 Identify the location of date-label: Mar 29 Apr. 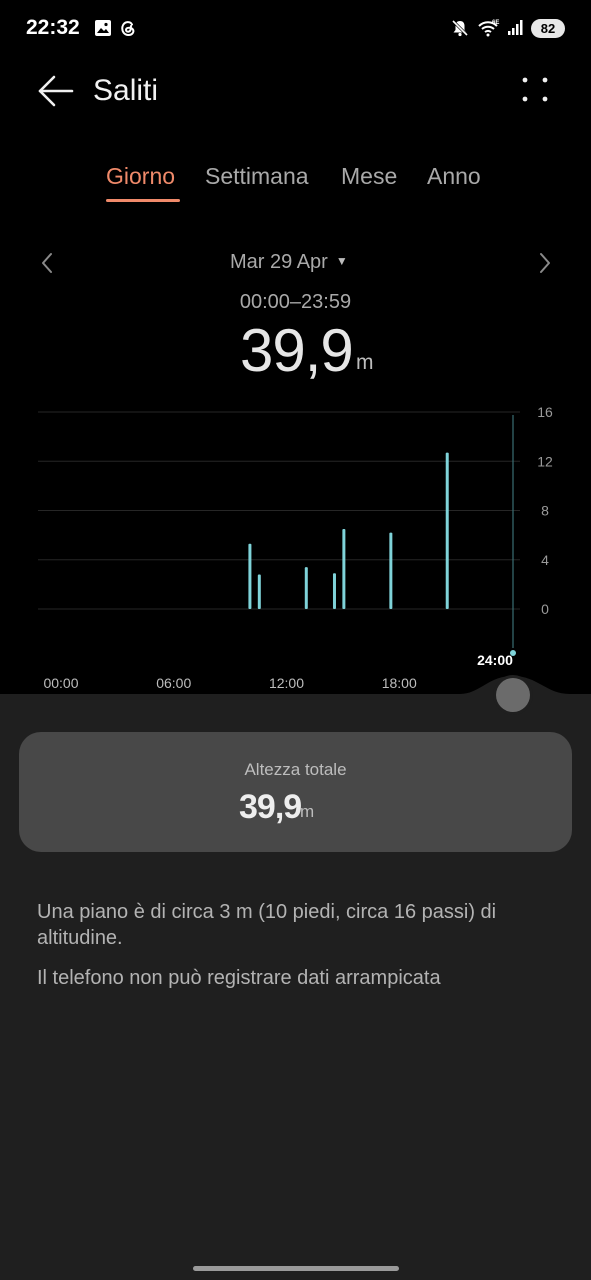
(279, 262).